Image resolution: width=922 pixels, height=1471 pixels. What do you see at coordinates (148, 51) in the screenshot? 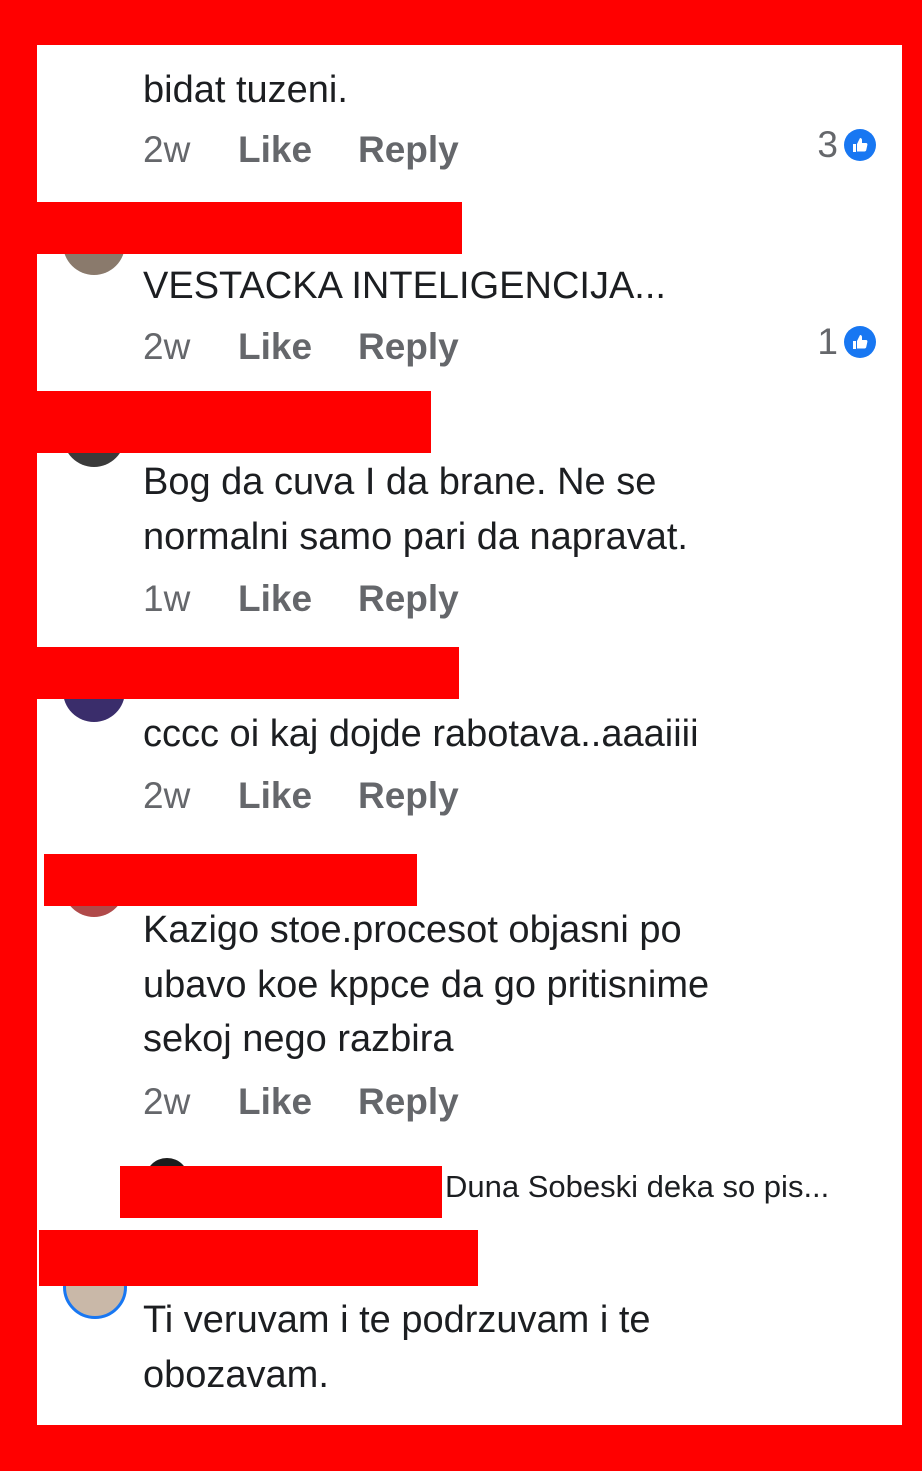
I see `cut-off-text` at bounding box center [148, 51].